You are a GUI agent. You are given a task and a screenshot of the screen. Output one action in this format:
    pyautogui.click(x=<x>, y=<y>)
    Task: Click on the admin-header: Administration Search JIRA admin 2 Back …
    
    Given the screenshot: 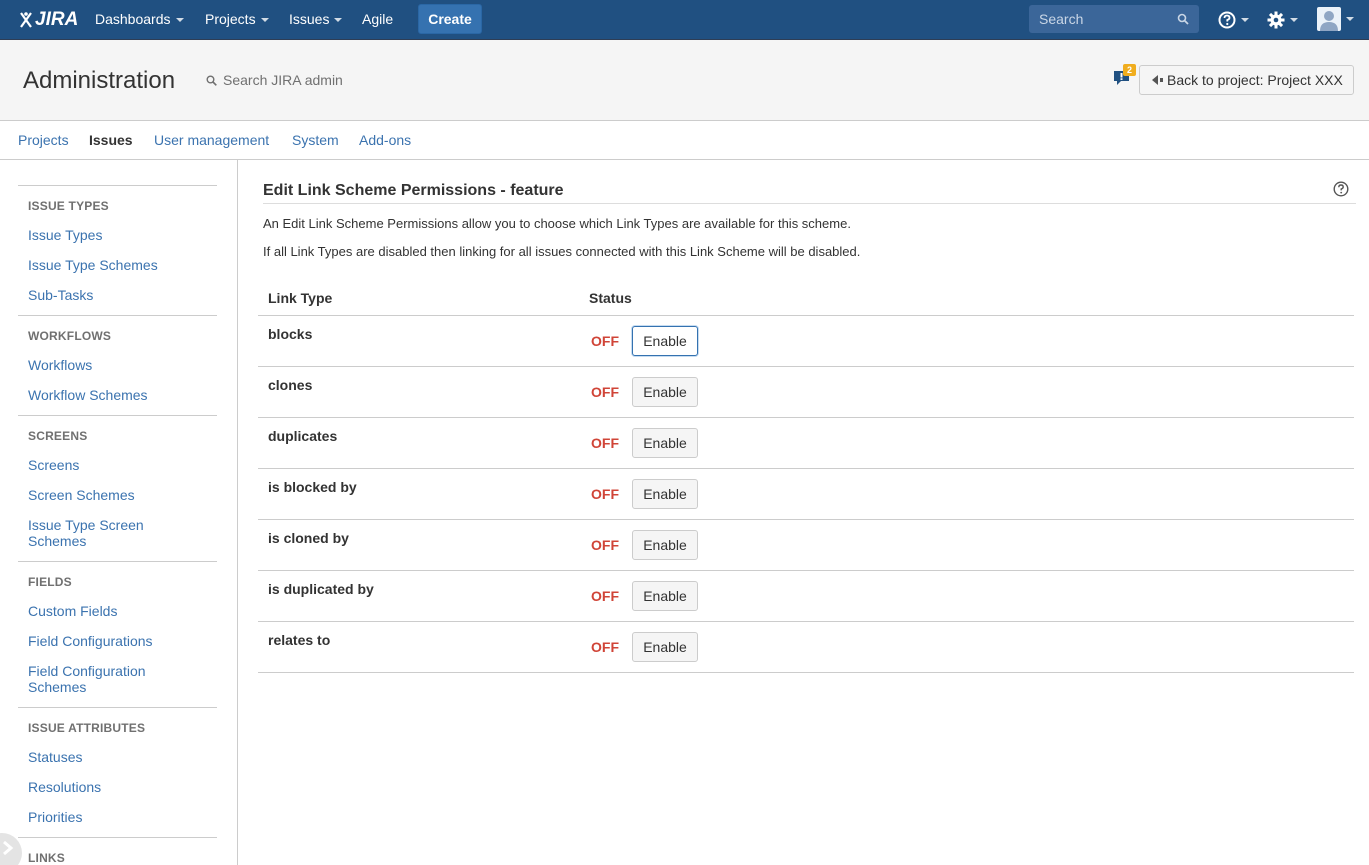 What is the action you would take?
    pyautogui.click(x=684, y=80)
    